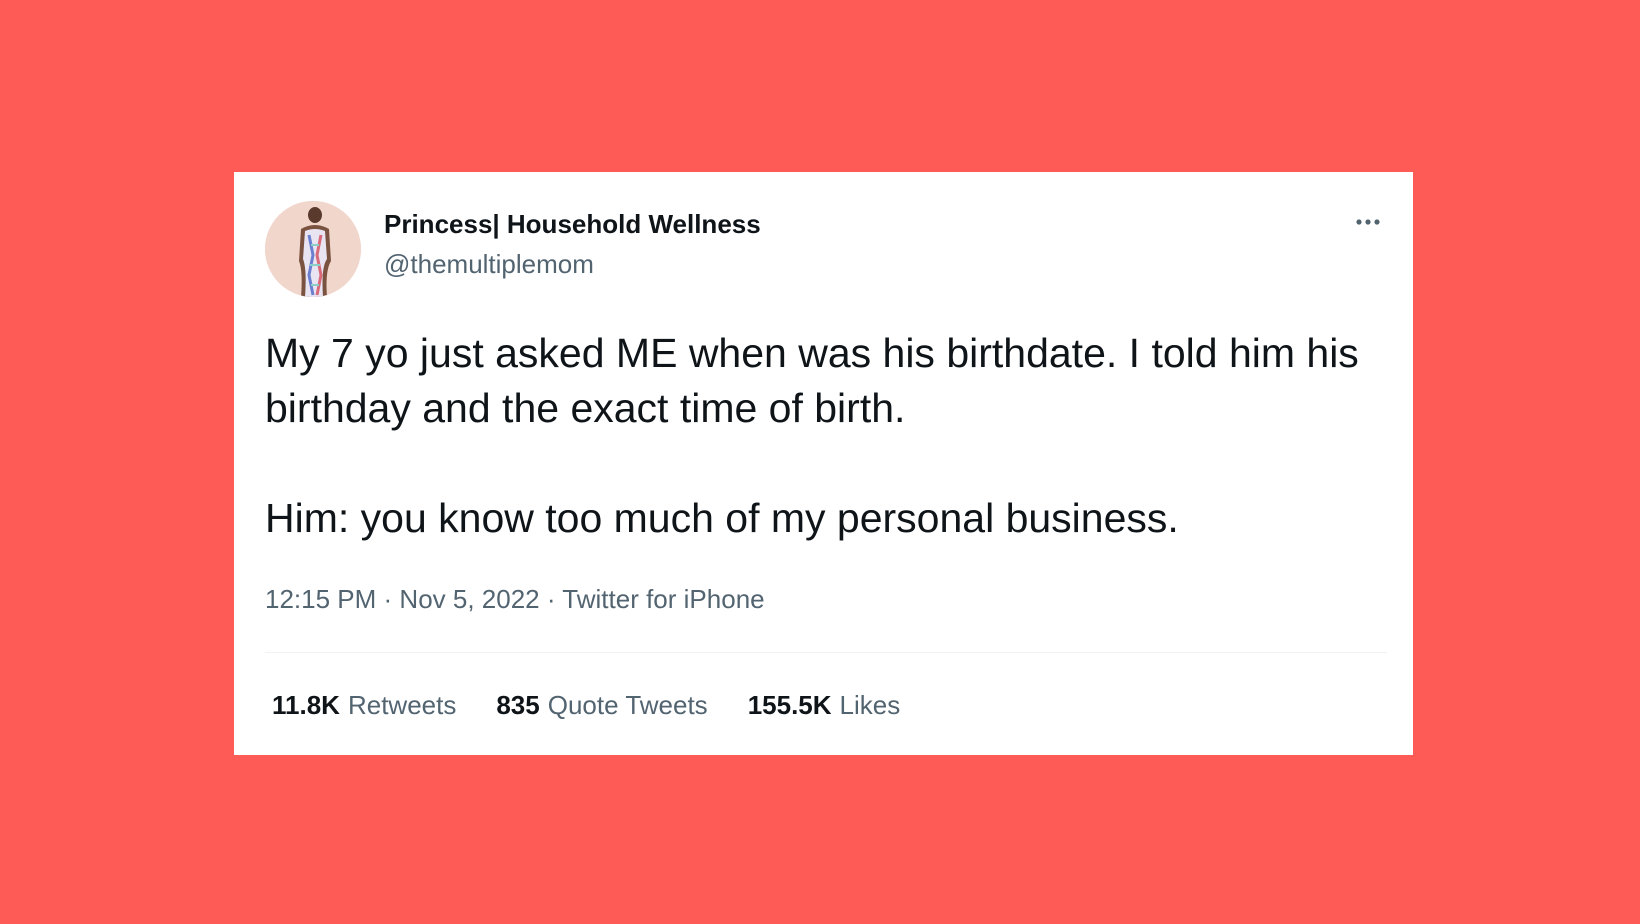 This screenshot has height=924, width=1640. I want to click on likes-count: 155.5K, so click(789, 705).